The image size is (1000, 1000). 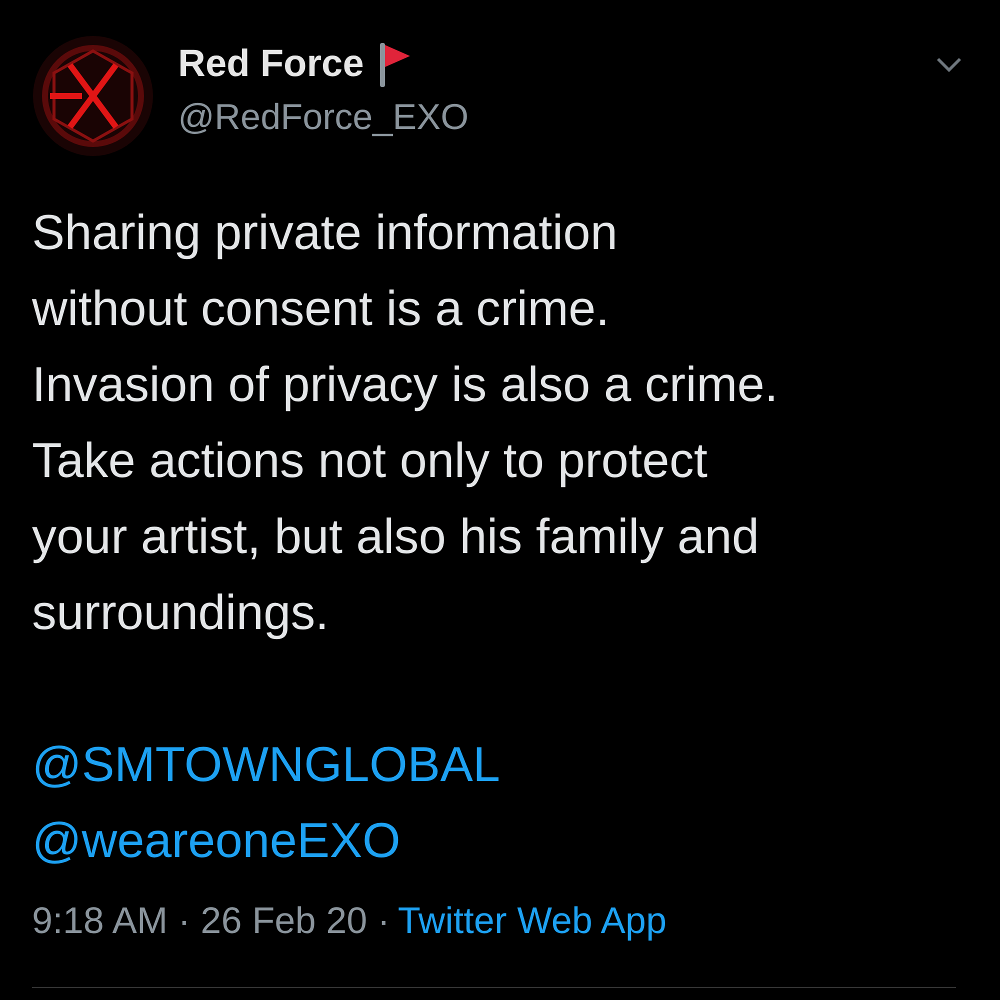 What do you see at coordinates (271, 65) in the screenshot?
I see `author-name: Red Force` at bounding box center [271, 65].